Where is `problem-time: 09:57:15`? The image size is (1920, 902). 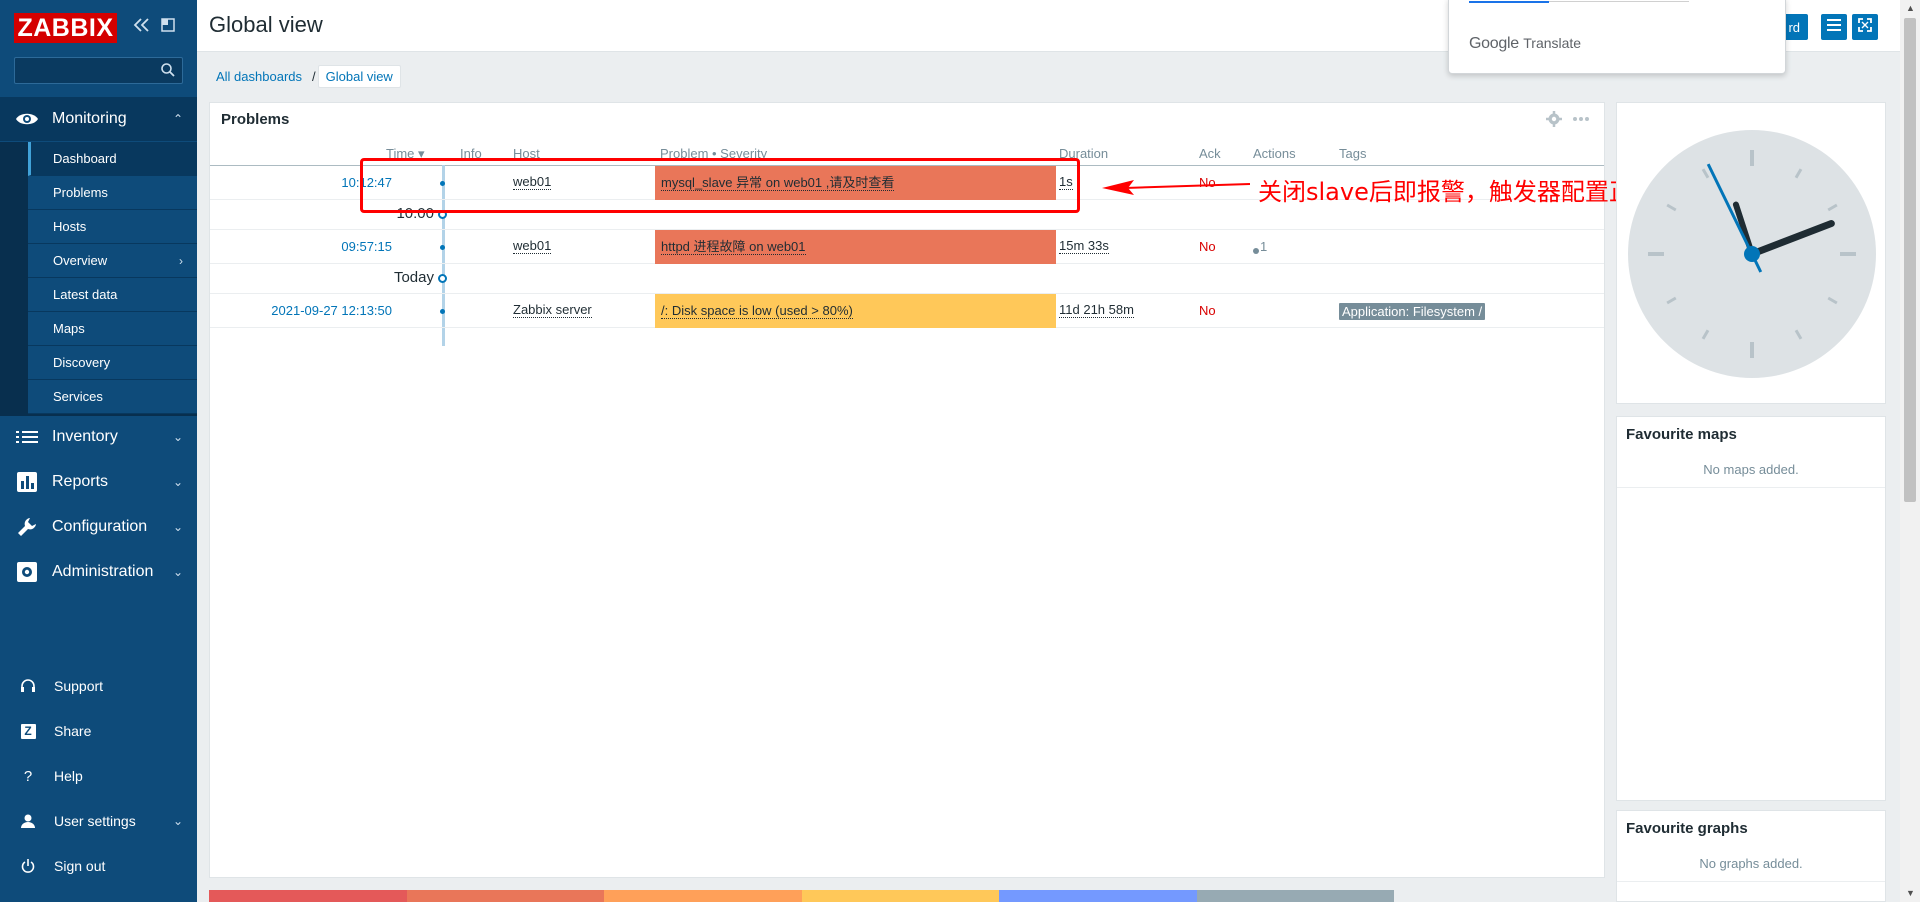 problem-time: 09:57:15 is located at coordinates (366, 246).